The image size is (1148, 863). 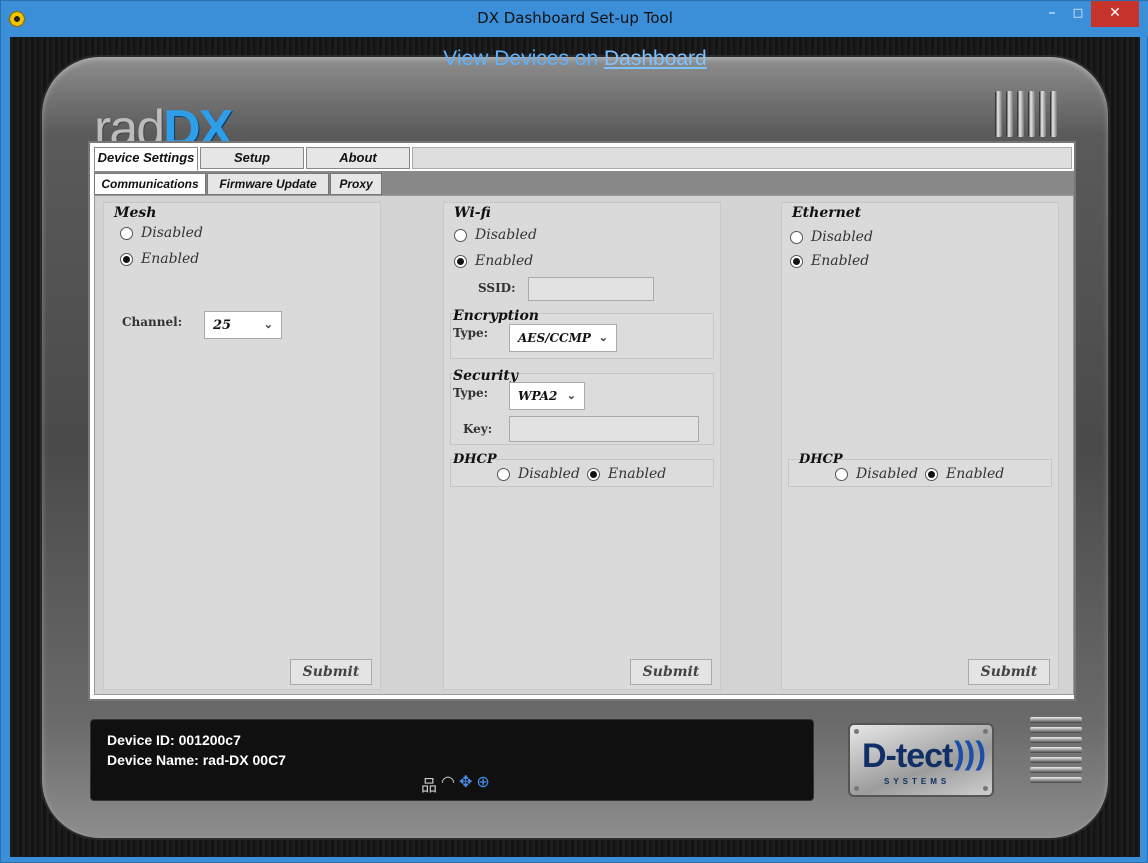 What do you see at coordinates (356, 184) in the screenshot?
I see `tab-proxy: Proxy` at bounding box center [356, 184].